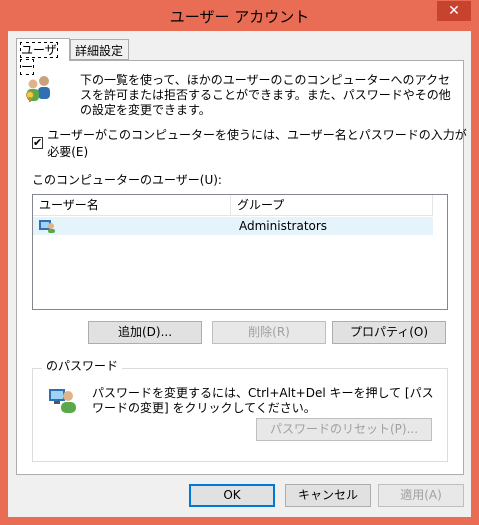 The height and width of the screenshot is (525, 479). Describe the element at coordinates (328, 495) in the screenshot. I see `cancel-button: キャンセル` at that location.